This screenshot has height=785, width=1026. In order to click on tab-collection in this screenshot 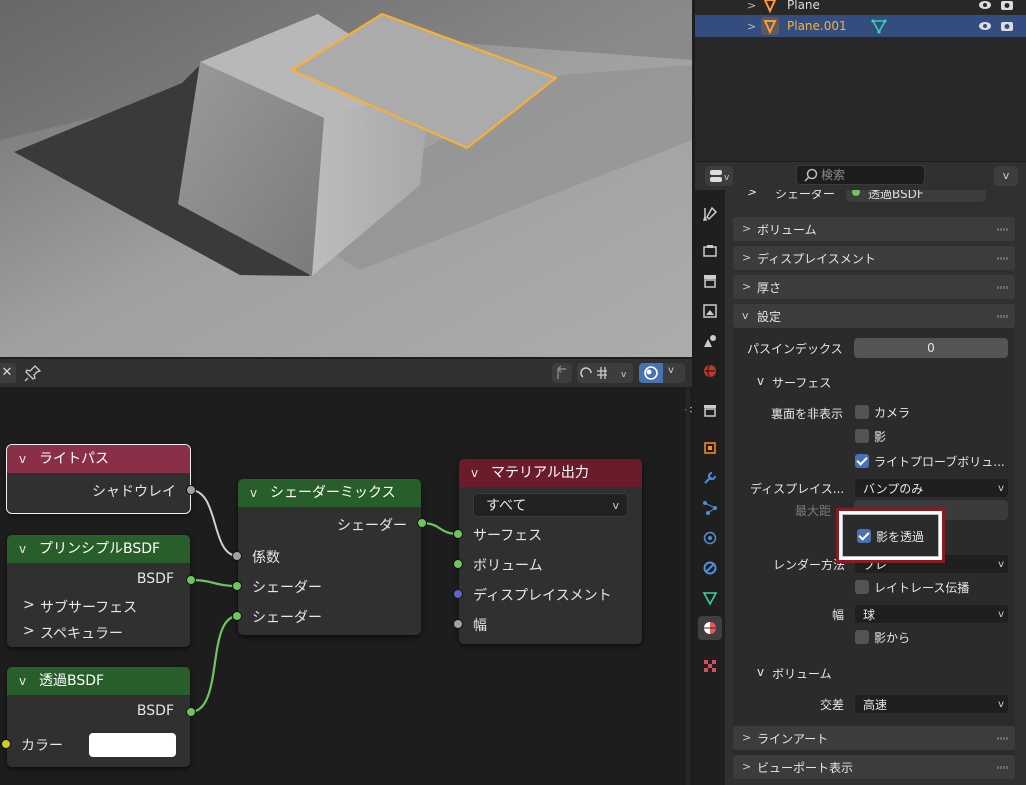, I will do `click(710, 410)`.